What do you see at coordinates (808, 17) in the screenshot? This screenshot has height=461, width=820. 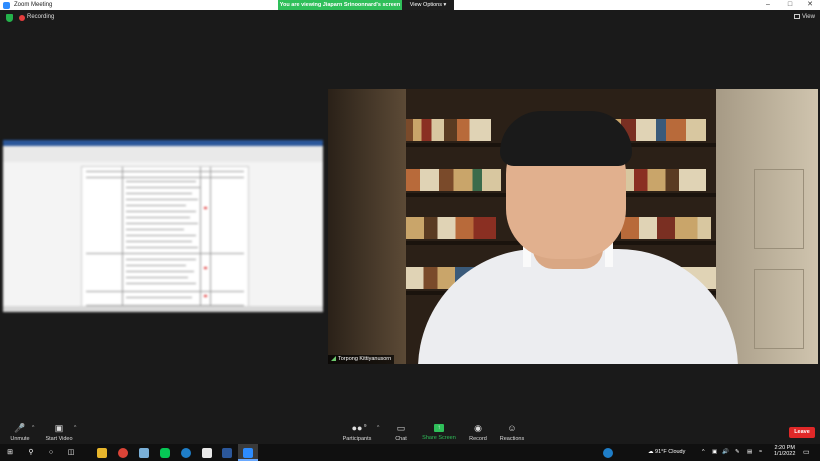 I see `view-label: View` at bounding box center [808, 17].